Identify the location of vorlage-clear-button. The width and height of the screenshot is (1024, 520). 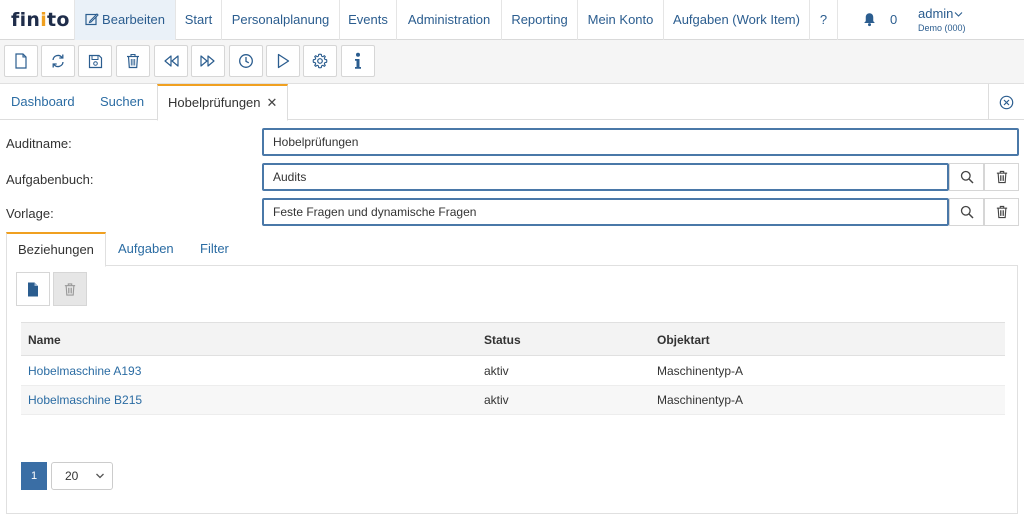
(1001, 212).